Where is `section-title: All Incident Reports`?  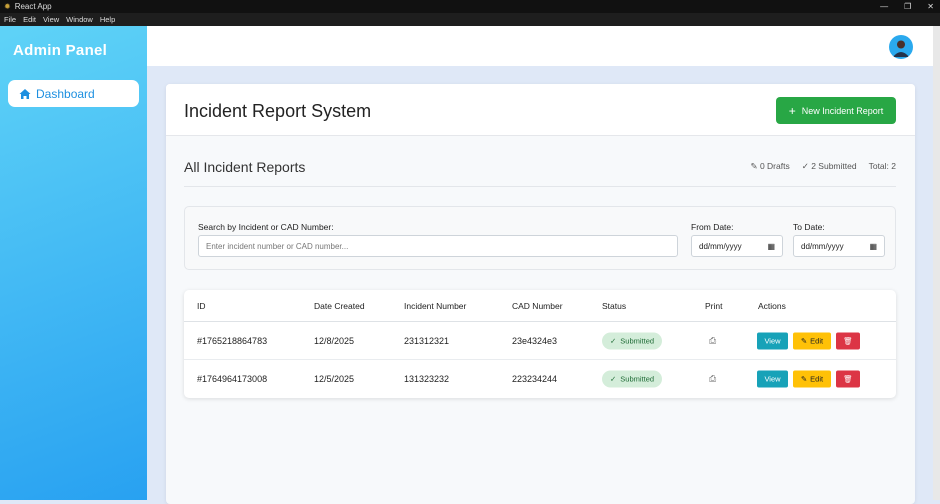 section-title: All Incident Reports is located at coordinates (245, 167).